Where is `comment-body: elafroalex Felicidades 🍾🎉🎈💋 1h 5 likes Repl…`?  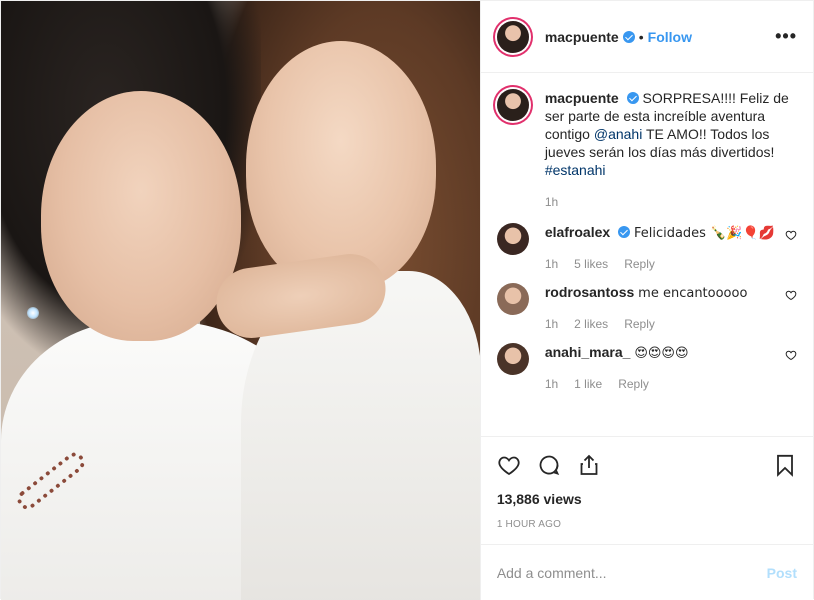 comment-body: elafroalex Felicidades 🍾🎉🎈💋 1h 5 likes Repl… is located at coordinates (665, 247).